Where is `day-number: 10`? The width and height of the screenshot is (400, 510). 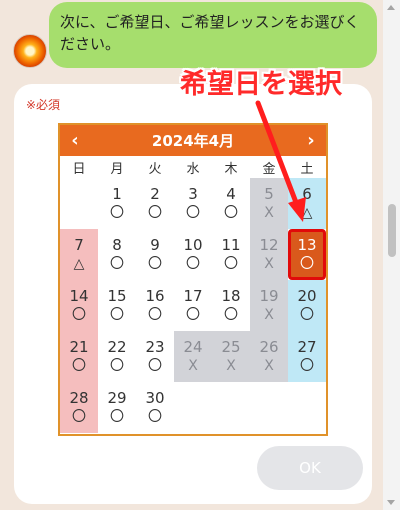 day-number: 10 is located at coordinates (193, 244).